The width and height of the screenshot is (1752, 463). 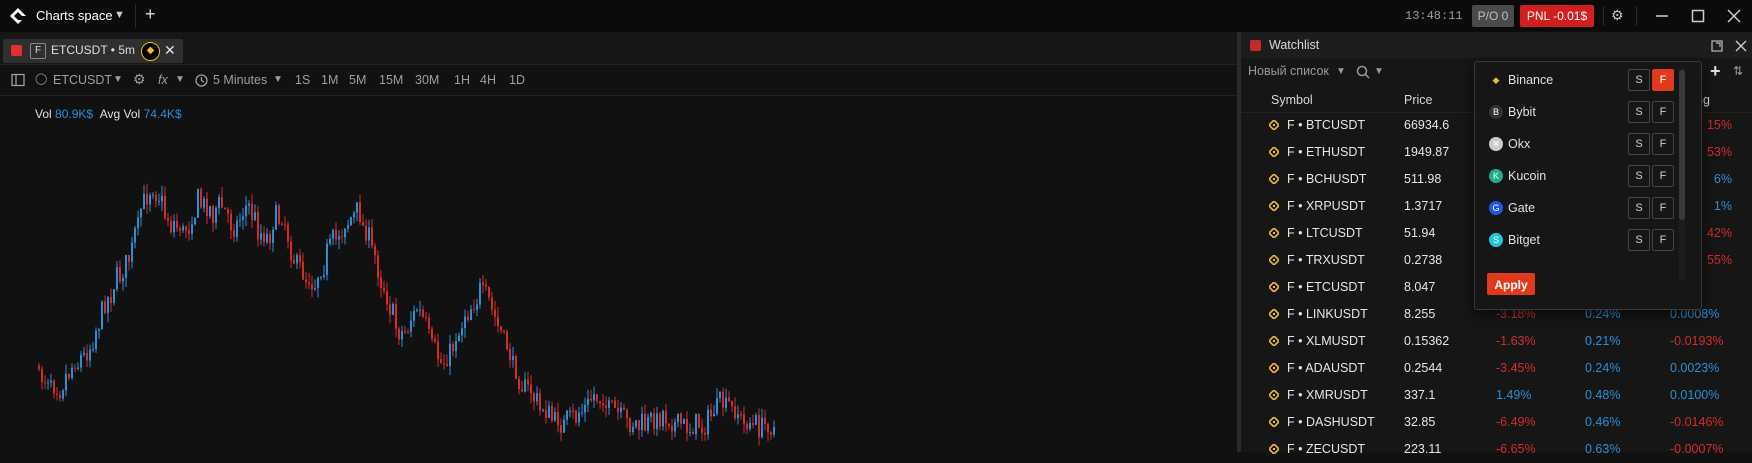 I want to click on search-icon, so click(x=1363, y=72).